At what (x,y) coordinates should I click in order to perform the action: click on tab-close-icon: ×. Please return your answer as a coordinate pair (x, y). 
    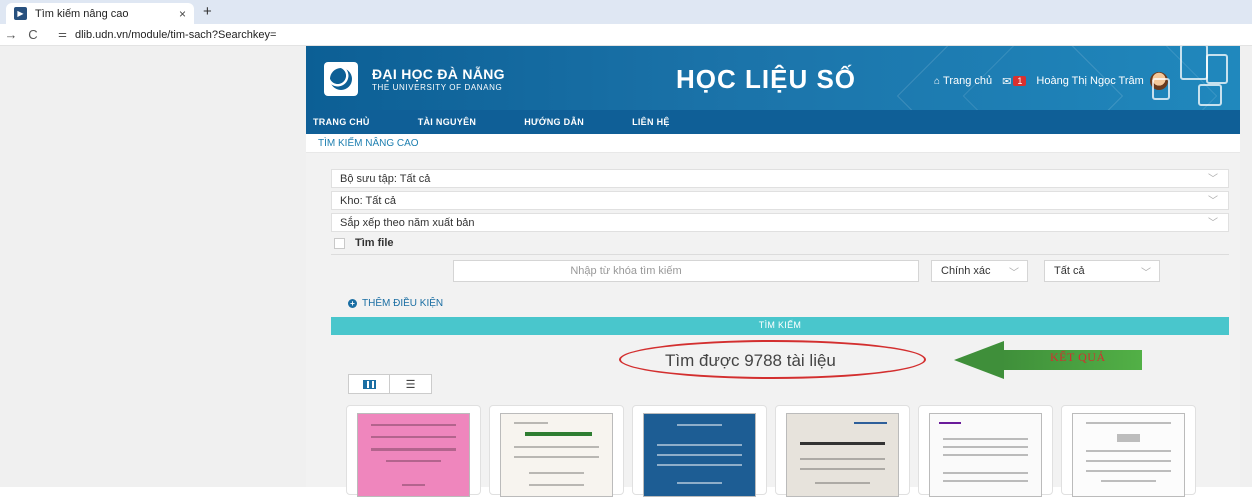
    Looking at the image, I should click on (182, 14).